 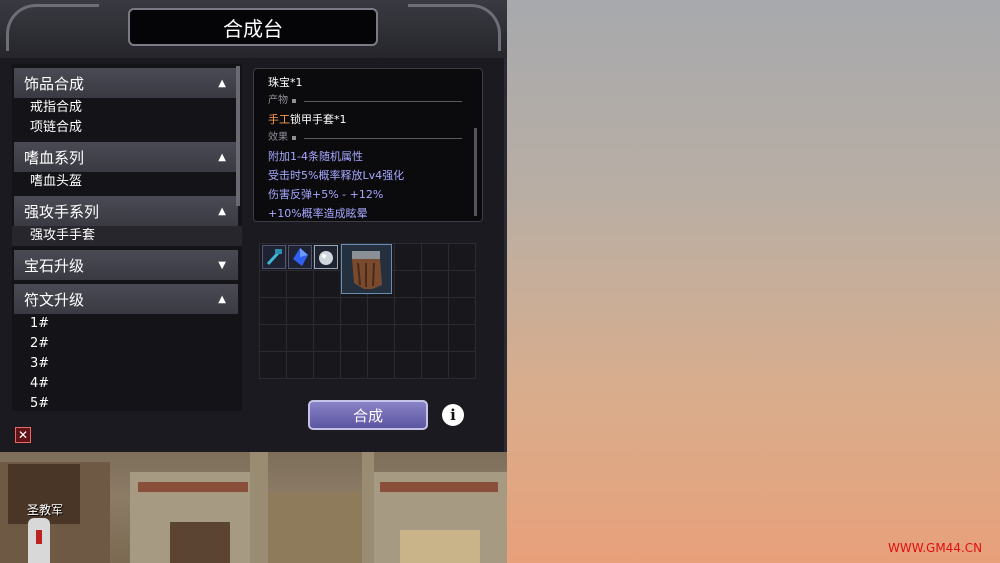 I want to click on recipe-item: 强攻手手套, so click(x=127, y=236).